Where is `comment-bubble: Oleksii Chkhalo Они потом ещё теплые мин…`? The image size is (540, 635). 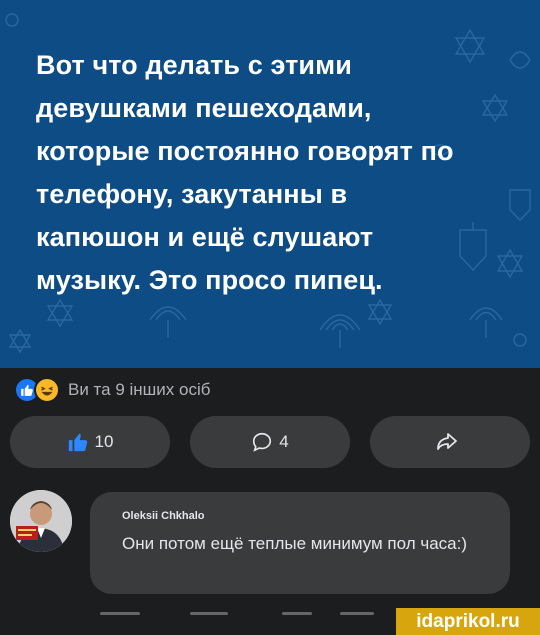
comment-bubble: Oleksii Chkhalo Они потом ещё теплые мин… is located at coordinates (300, 543).